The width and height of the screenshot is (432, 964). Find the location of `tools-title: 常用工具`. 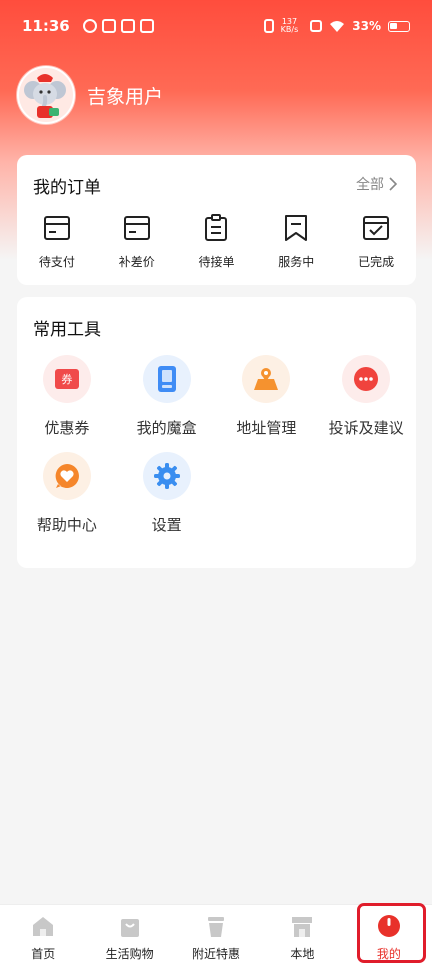

tools-title: 常用工具 is located at coordinates (67, 330).